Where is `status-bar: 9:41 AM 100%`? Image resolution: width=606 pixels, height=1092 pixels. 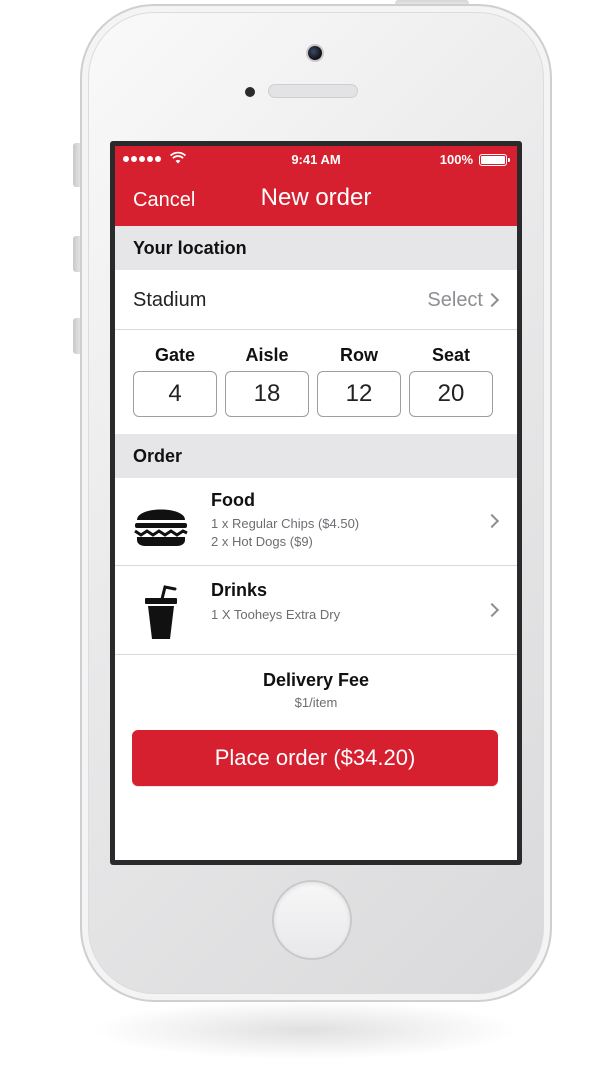
status-bar: 9:41 AM 100% is located at coordinates (316, 160).